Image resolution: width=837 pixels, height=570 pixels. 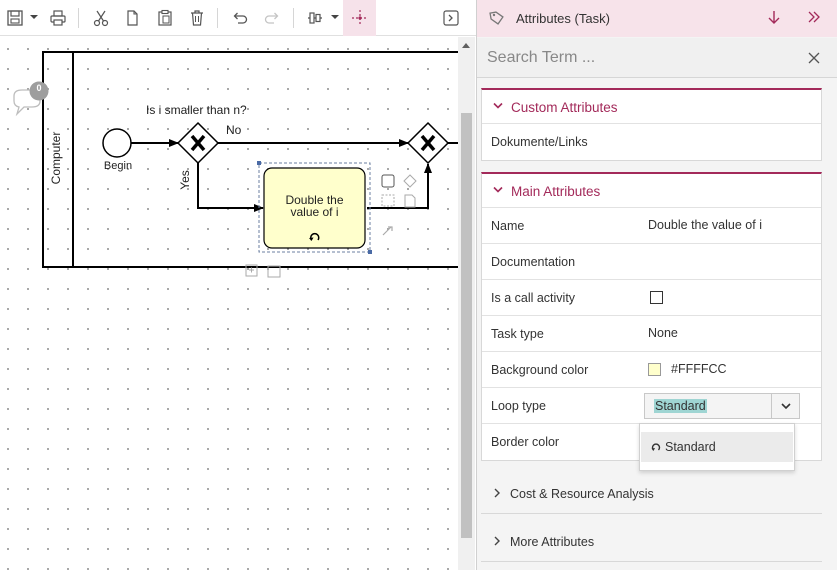 I want to click on save-icon, so click(x=15, y=18).